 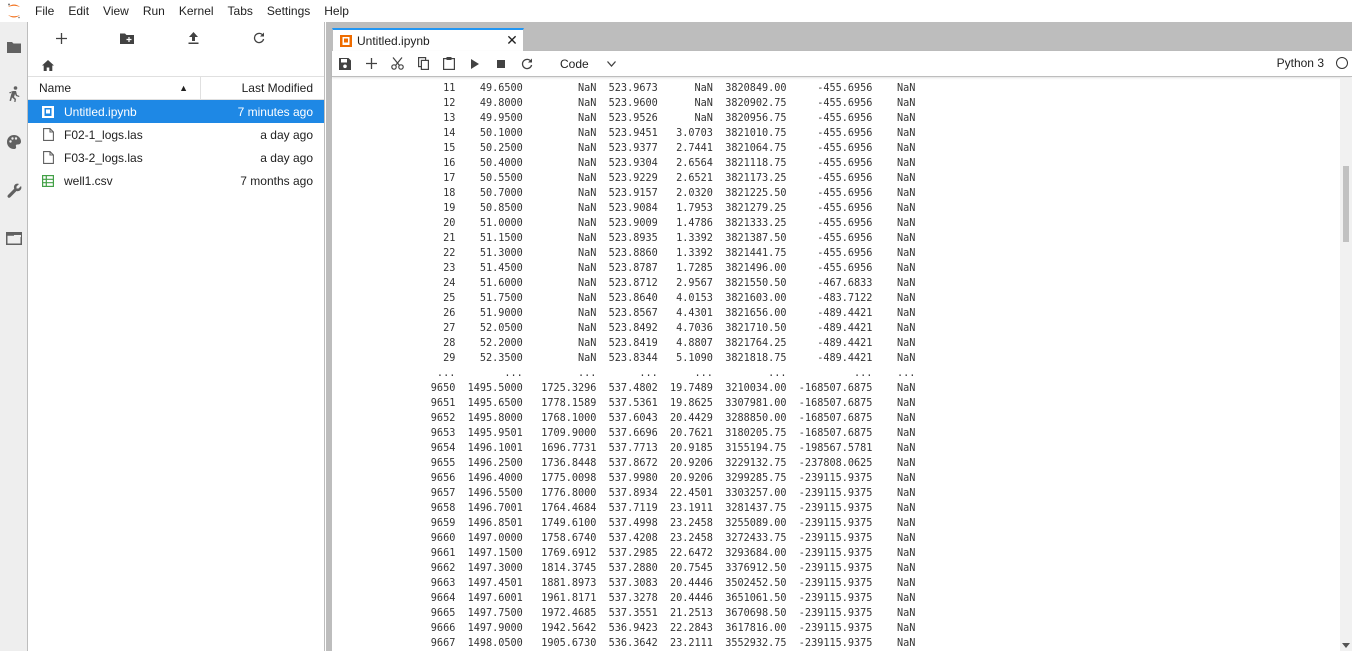 What do you see at coordinates (100, 111) in the screenshot?
I see `file-name: Untitled.ipynb` at bounding box center [100, 111].